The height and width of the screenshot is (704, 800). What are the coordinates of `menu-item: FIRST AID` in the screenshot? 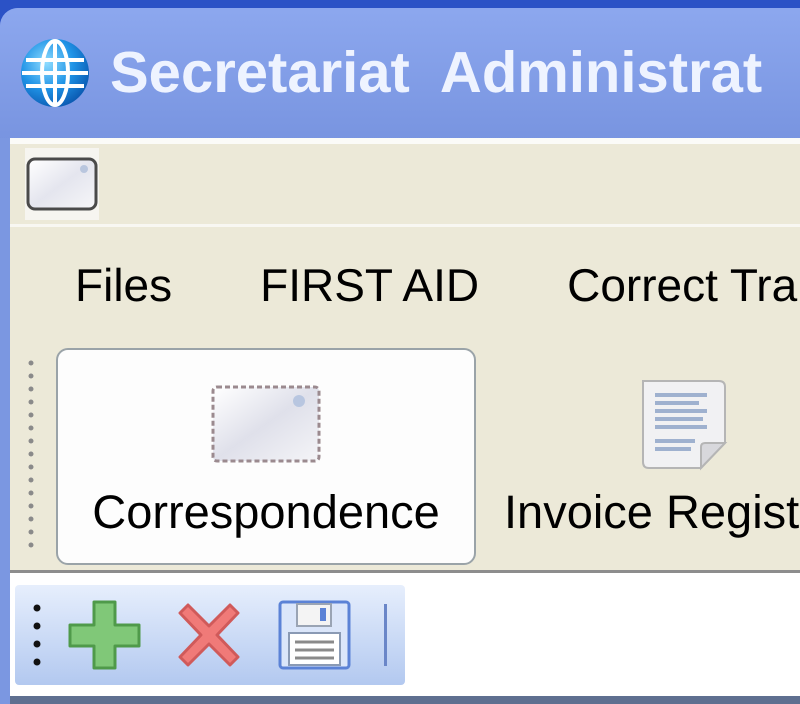 It's located at (370, 285).